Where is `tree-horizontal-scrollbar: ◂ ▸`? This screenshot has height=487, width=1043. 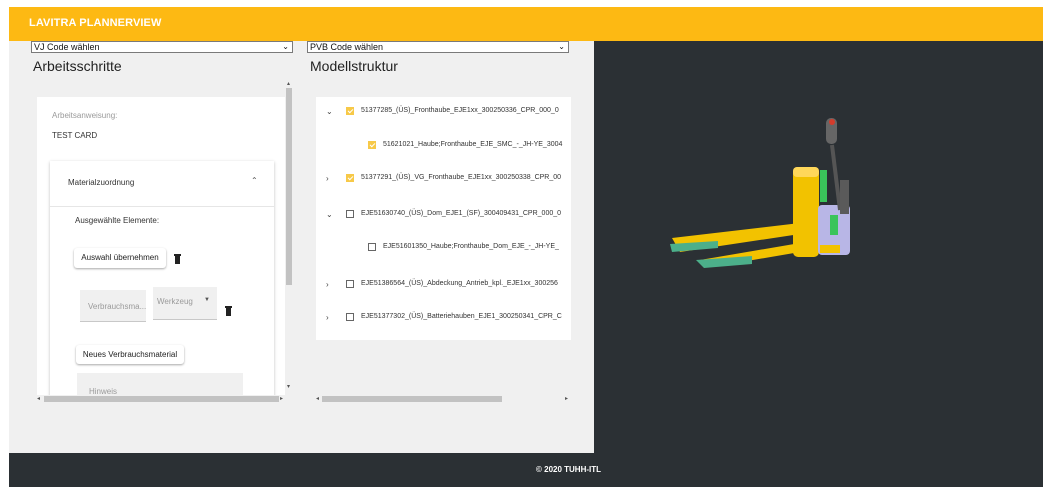
tree-horizontal-scrollbar: ◂ ▸ is located at coordinates (443, 399).